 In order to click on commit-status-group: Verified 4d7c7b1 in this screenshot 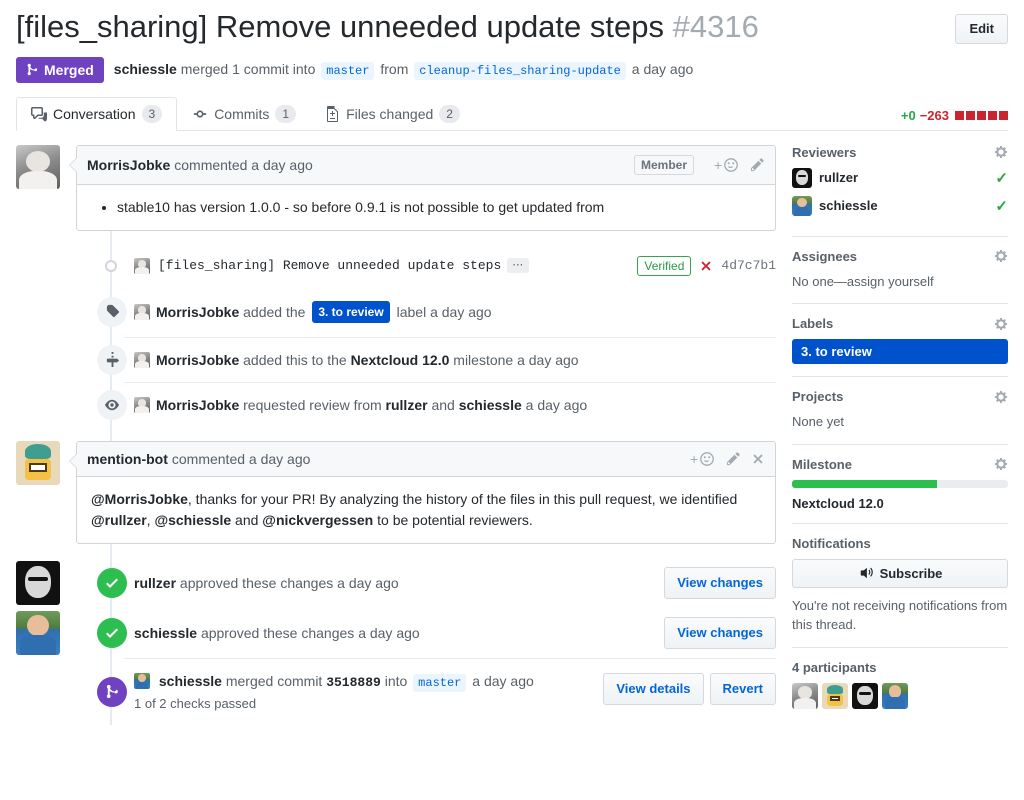, I will do `click(706, 265)`.